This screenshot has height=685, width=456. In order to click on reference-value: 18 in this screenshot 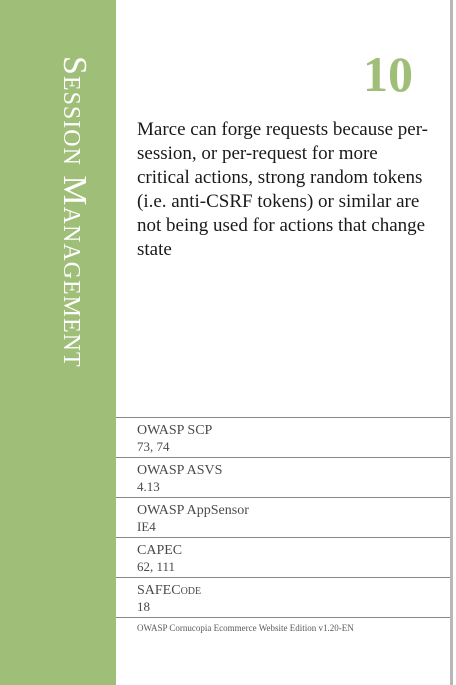, I will do `click(143, 606)`.